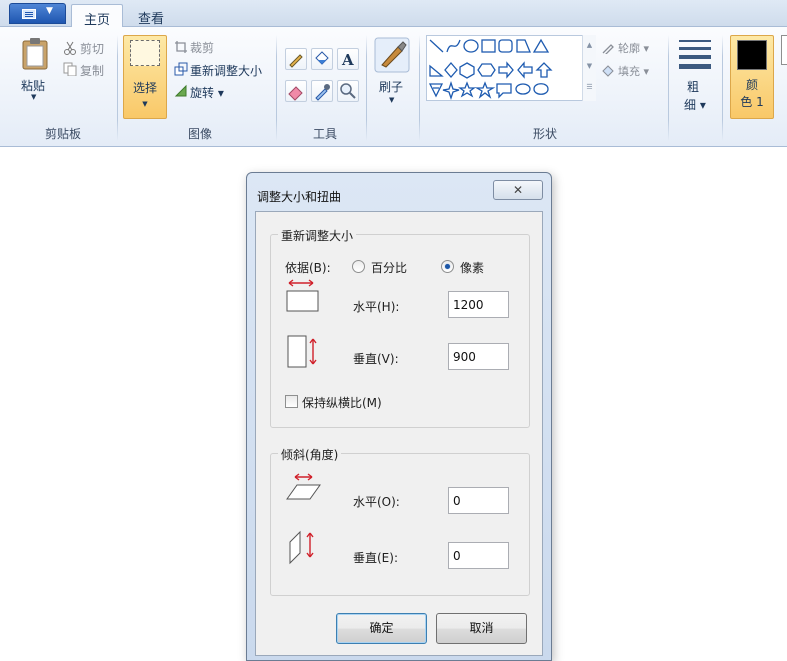  What do you see at coordinates (151, 16) in the screenshot?
I see `tab-view: 查看` at bounding box center [151, 16].